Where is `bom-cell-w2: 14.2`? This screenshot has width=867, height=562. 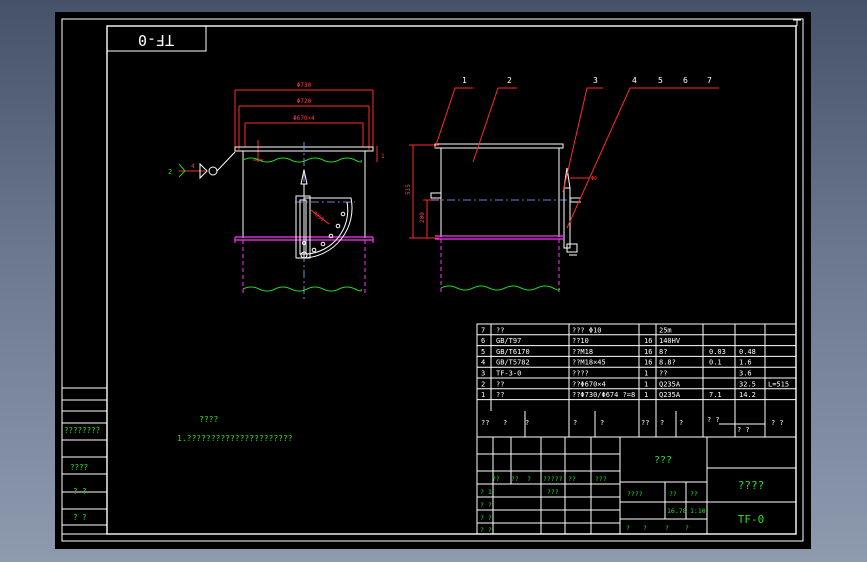
bom-cell-w2: 14.2 is located at coordinates (747, 395).